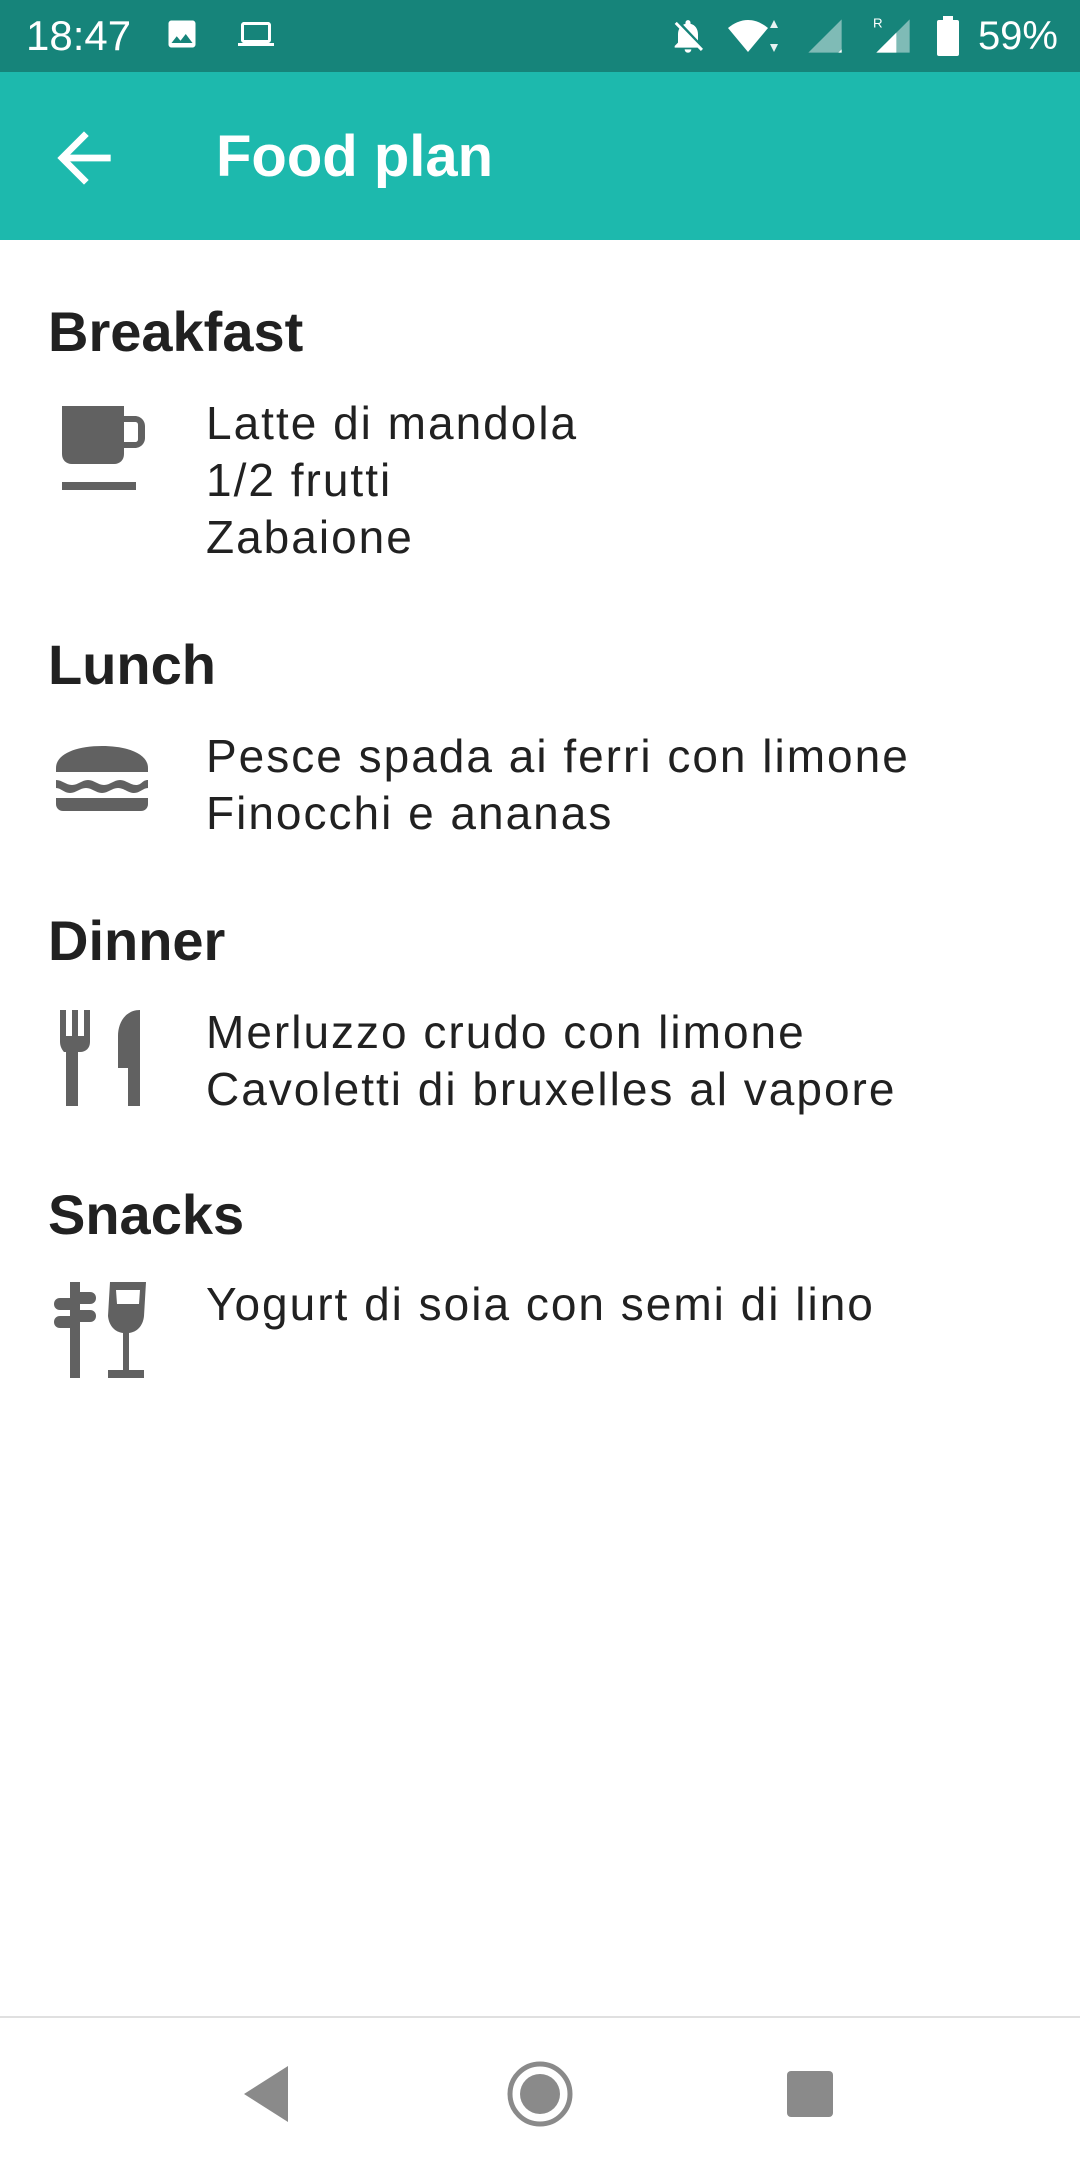  Describe the element at coordinates (310, 537) in the screenshot. I see `meal-item: Zabaione` at that location.